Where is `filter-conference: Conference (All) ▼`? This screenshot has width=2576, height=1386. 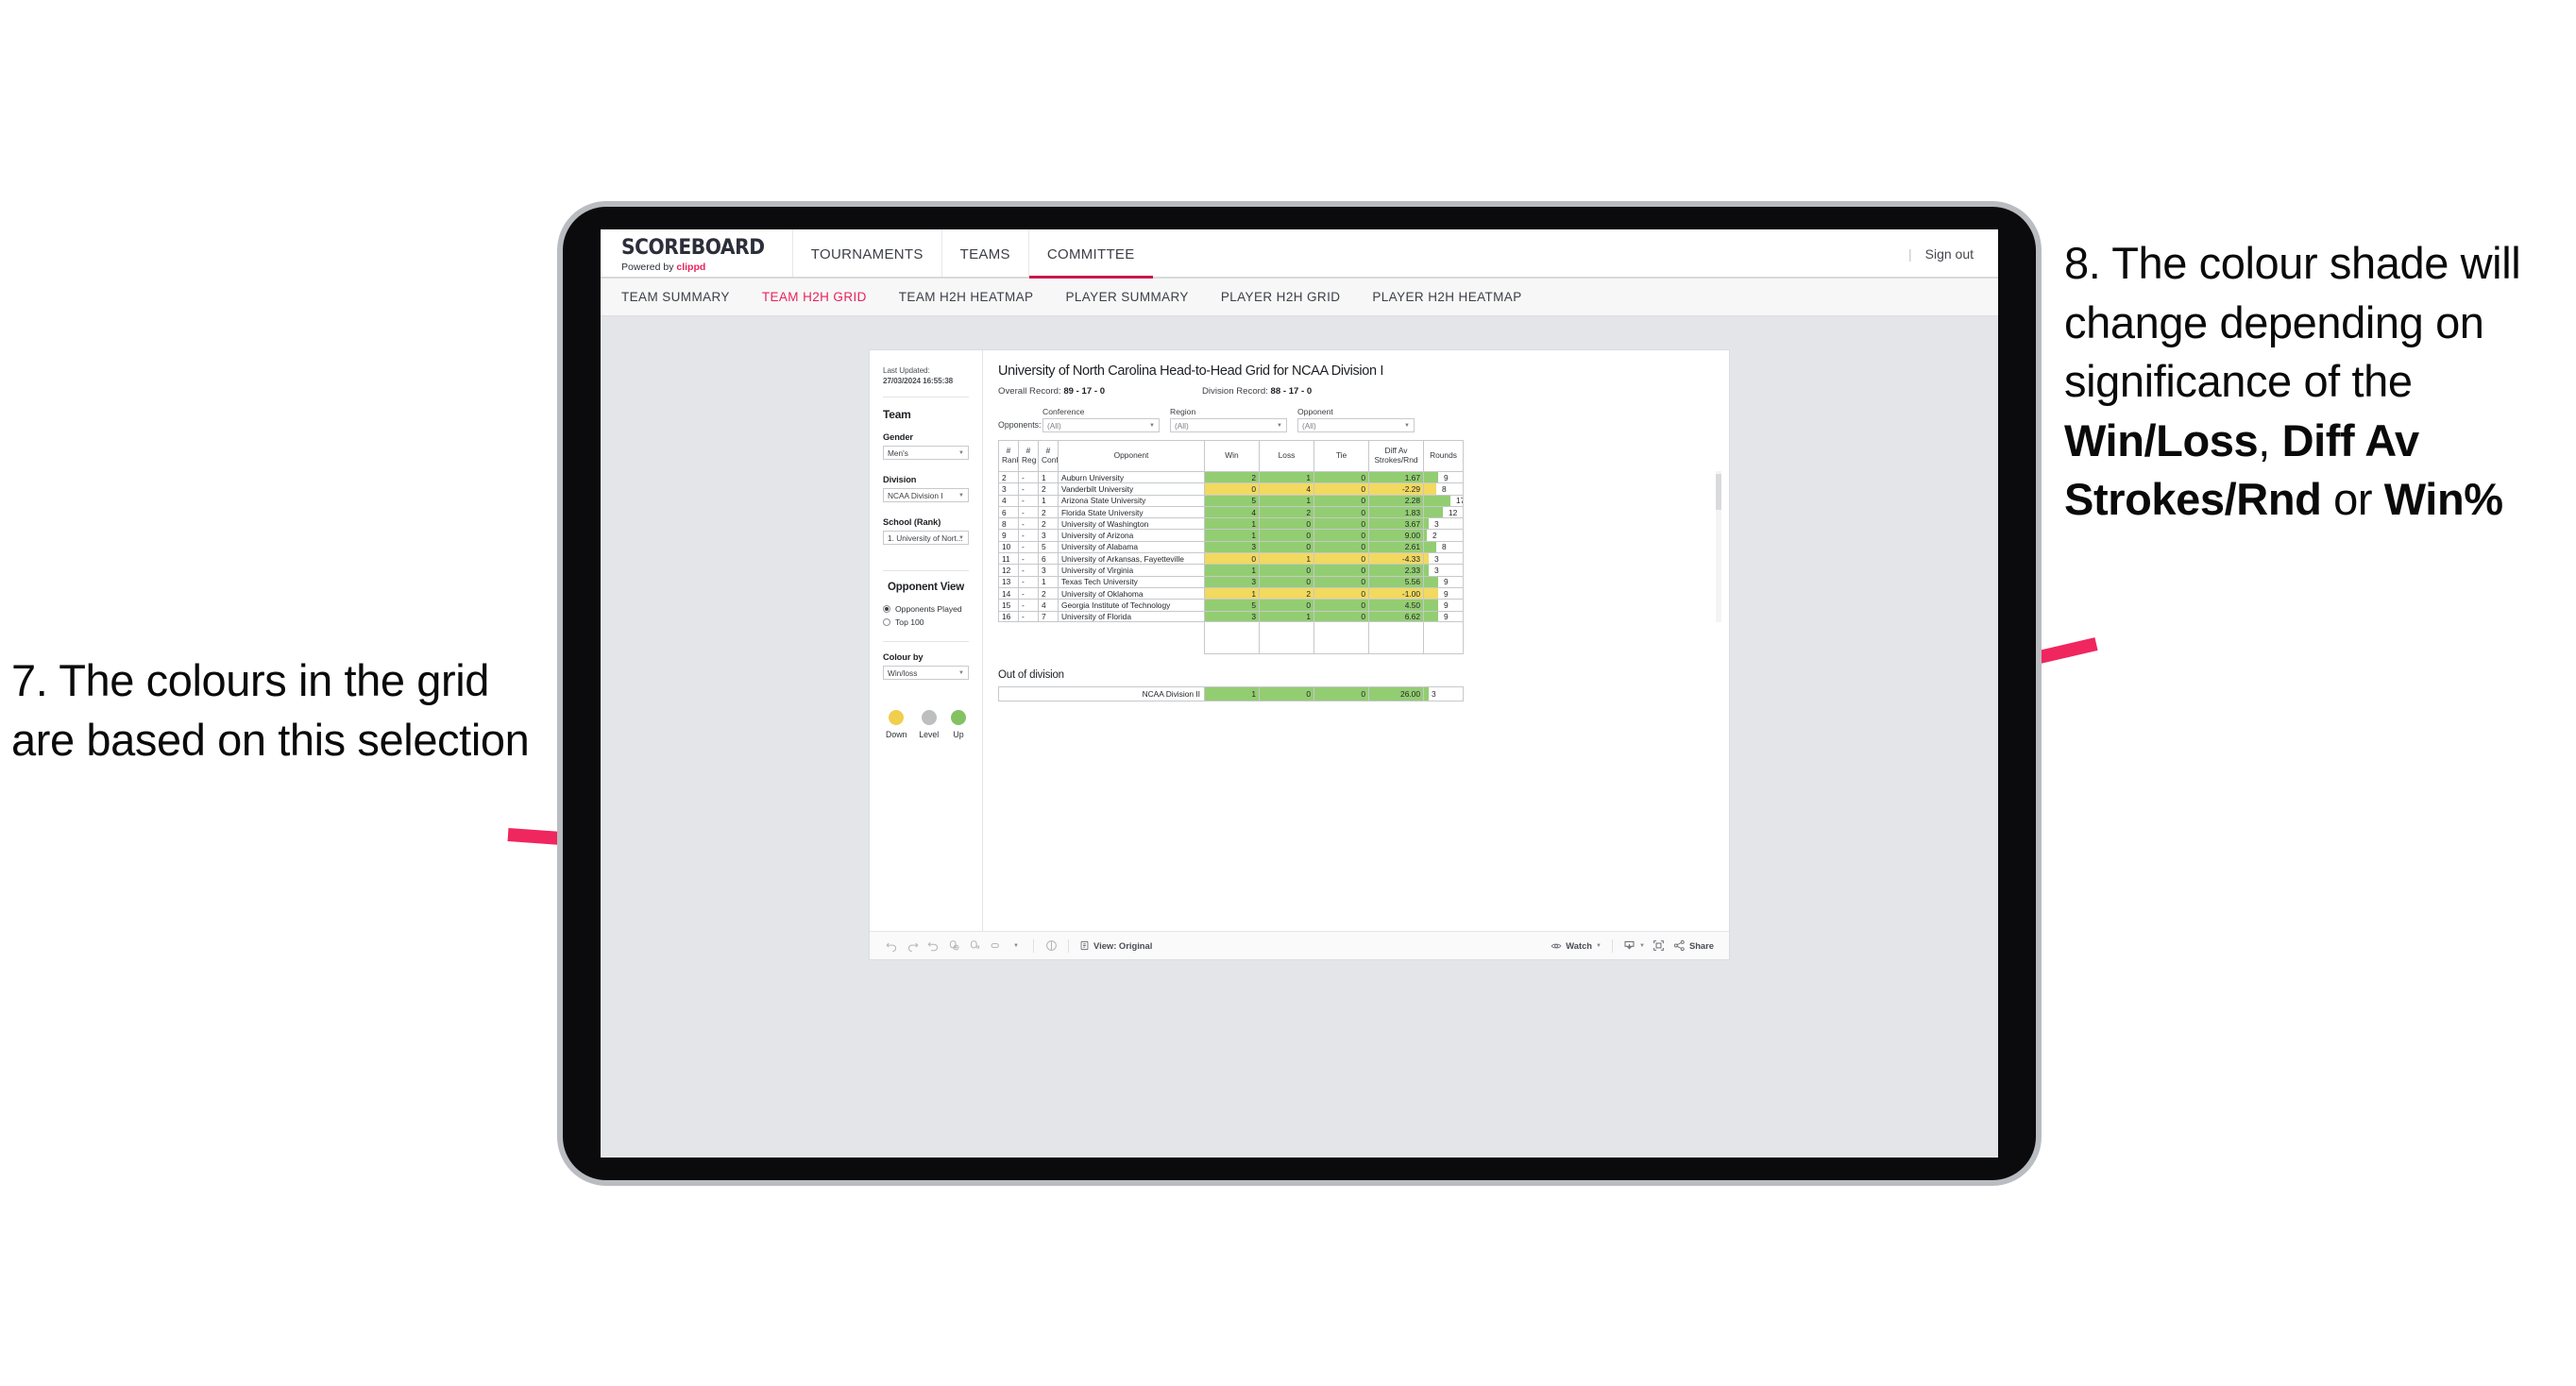
filter-conference: Conference (All) ▼ is located at coordinates (1101, 419).